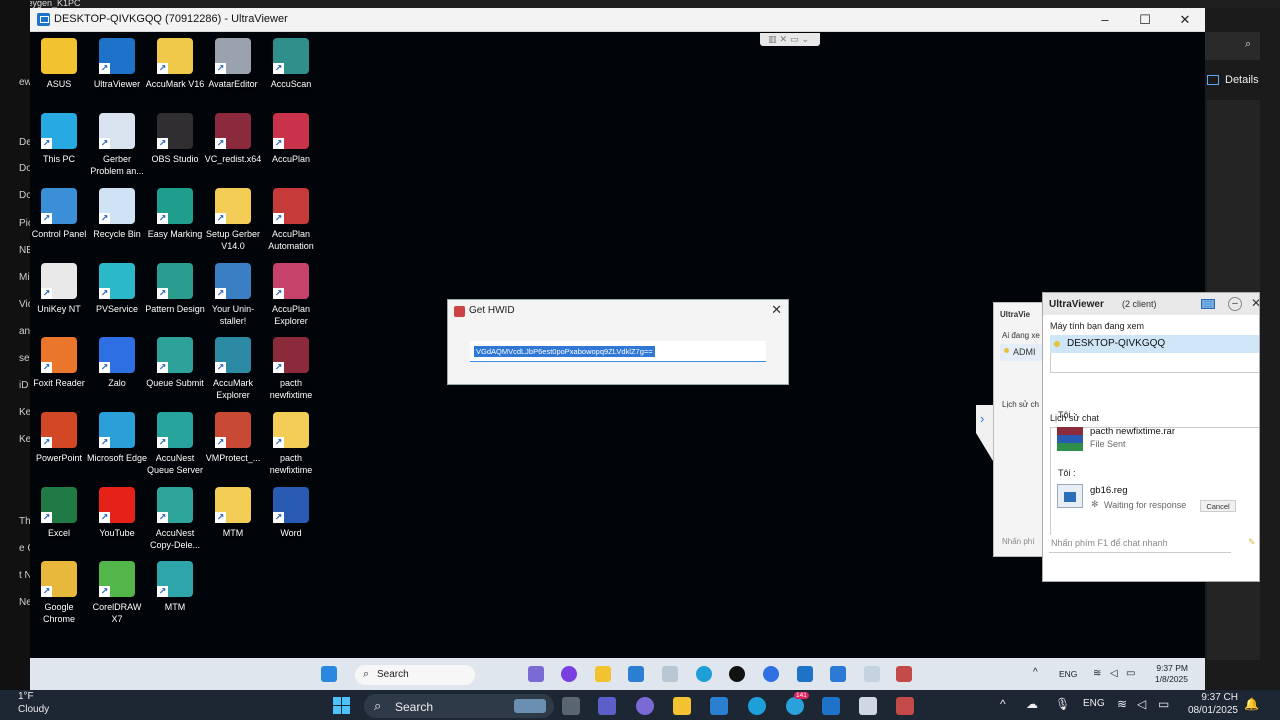 The width and height of the screenshot is (1280, 720). Describe the element at coordinates (59, 363) in the screenshot. I see `desktop-icon: Foxit Reader` at that location.